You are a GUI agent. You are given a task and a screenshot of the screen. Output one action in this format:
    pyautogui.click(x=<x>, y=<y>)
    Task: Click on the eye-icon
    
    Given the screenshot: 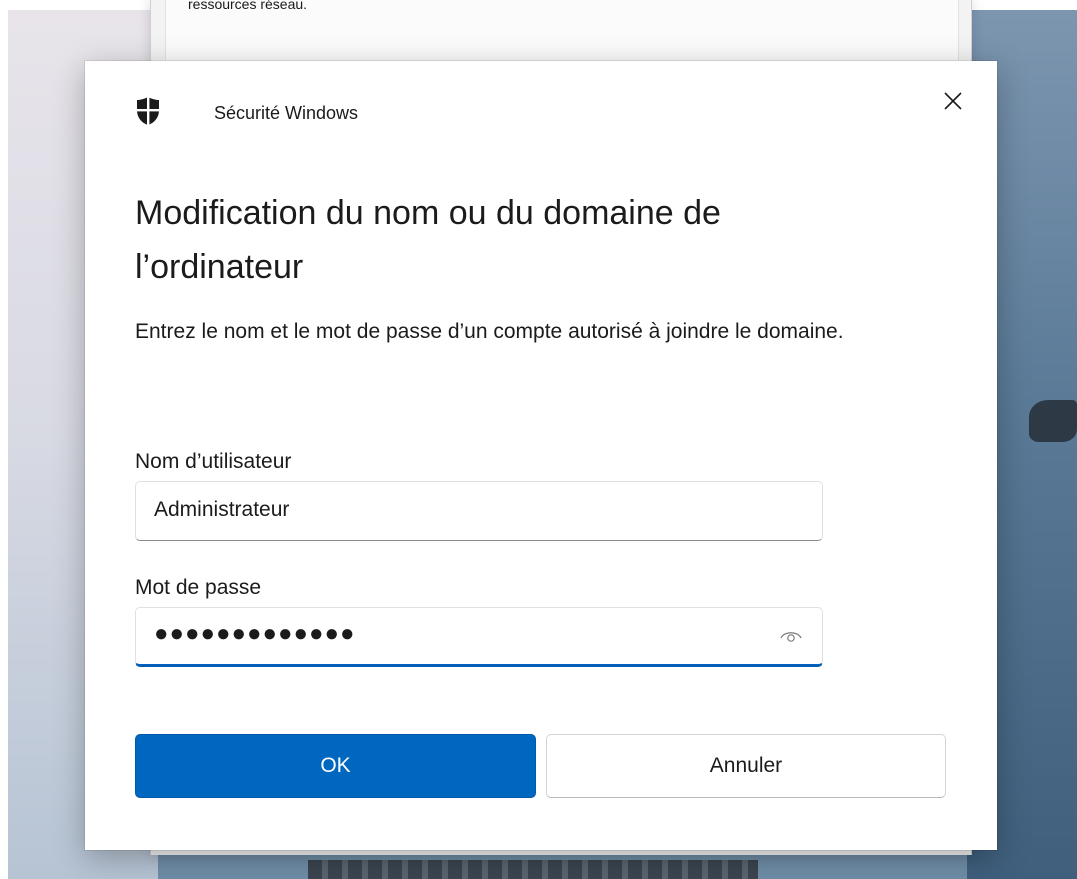 What is the action you would take?
    pyautogui.click(x=791, y=636)
    